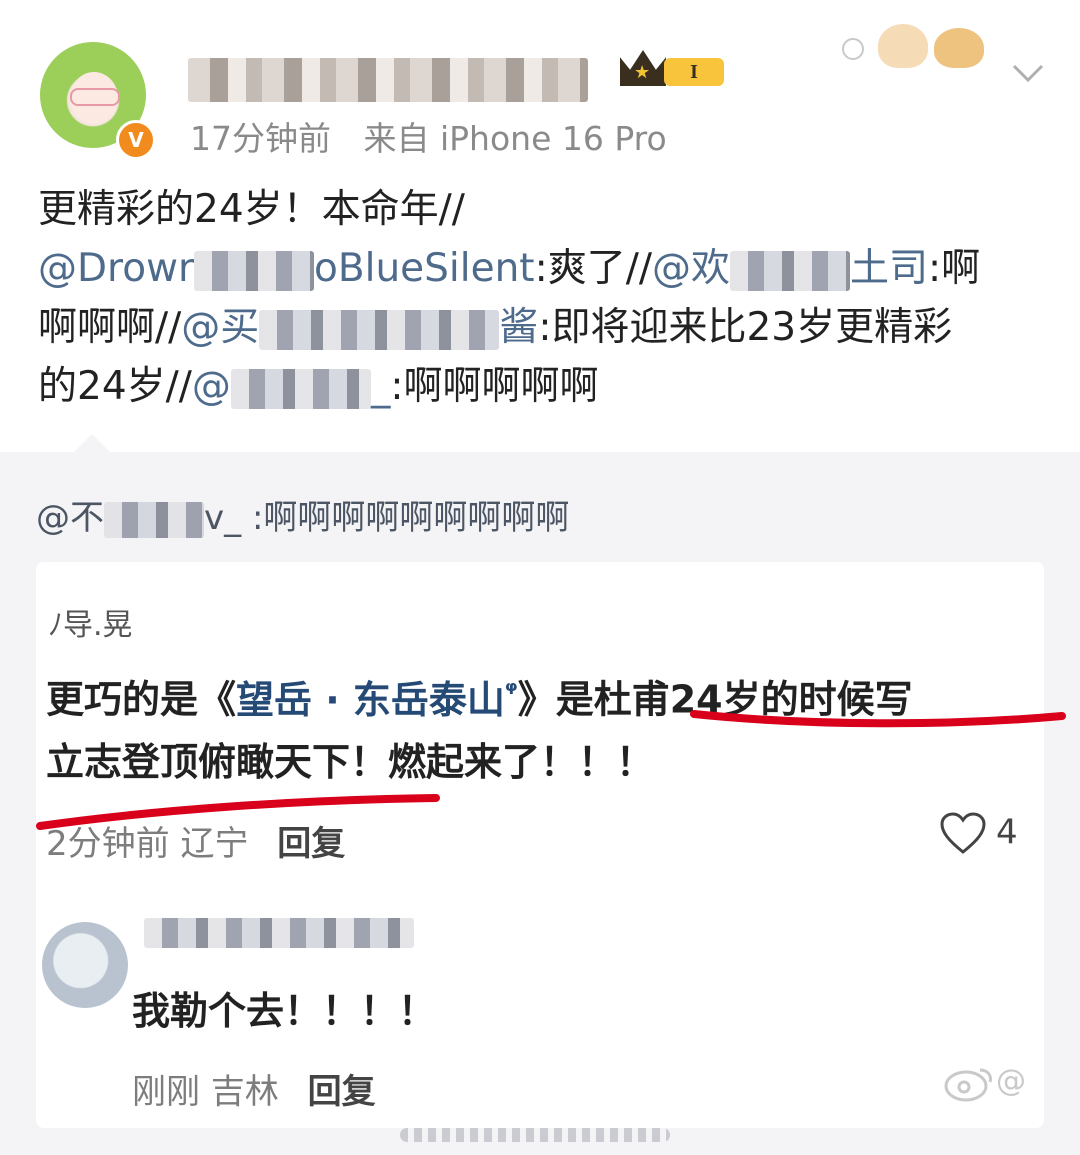 Image resolution: width=1080 pixels, height=1155 pixels. What do you see at coordinates (968, 1085) in the screenshot?
I see `weibo-logo-icon` at bounding box center [968, 1085].